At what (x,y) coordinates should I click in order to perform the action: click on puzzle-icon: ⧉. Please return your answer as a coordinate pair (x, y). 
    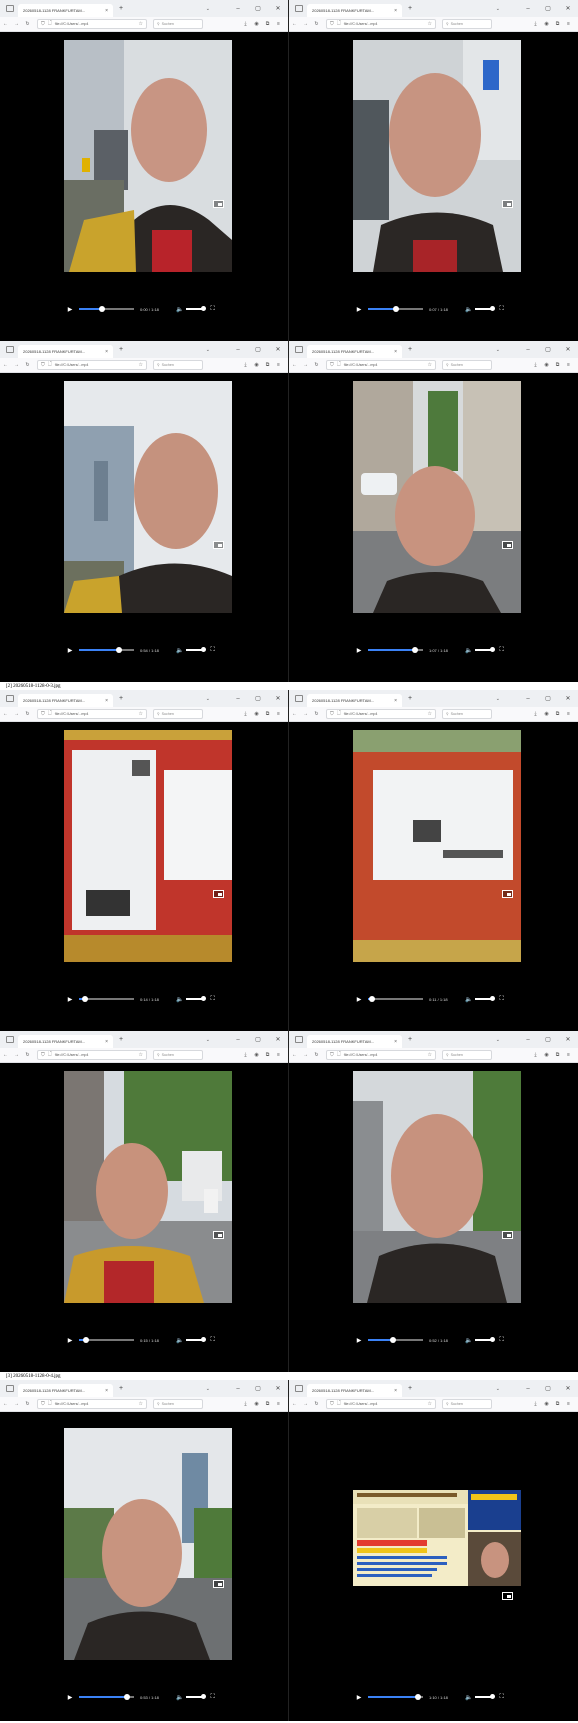
    Looking at the image, I should click on (557, 365).